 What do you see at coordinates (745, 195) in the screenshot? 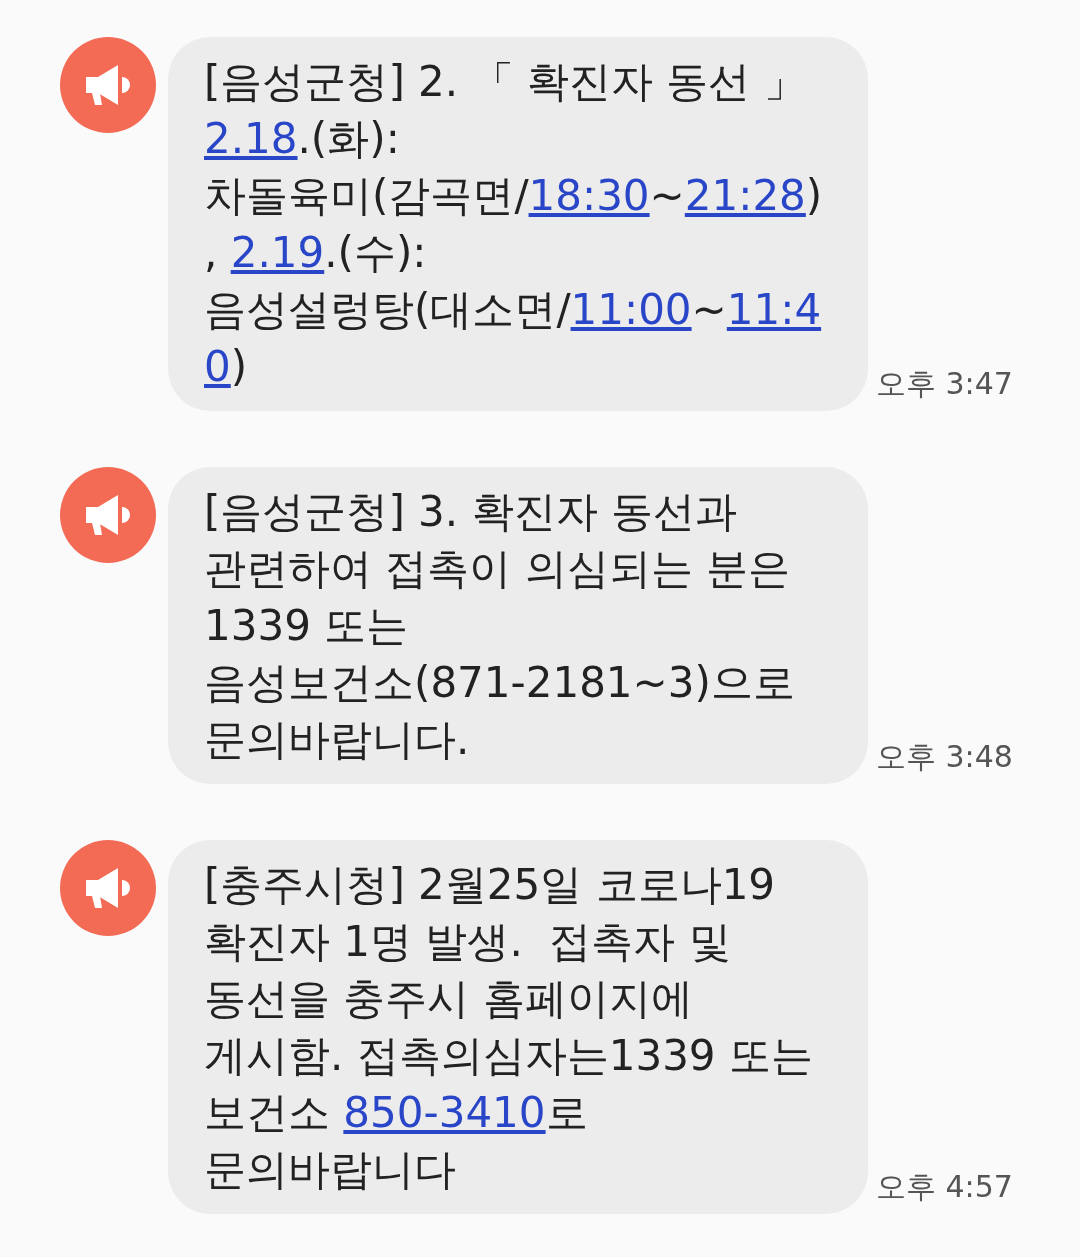
I see `link: 21:28` at bounding box center [745, 195].